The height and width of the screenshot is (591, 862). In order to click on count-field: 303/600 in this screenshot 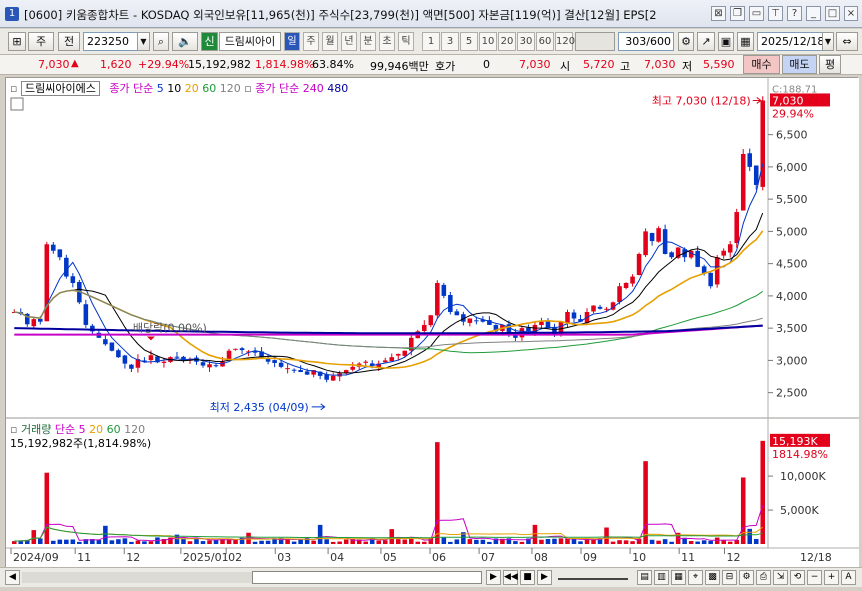, I will do `click(646, 41)`.